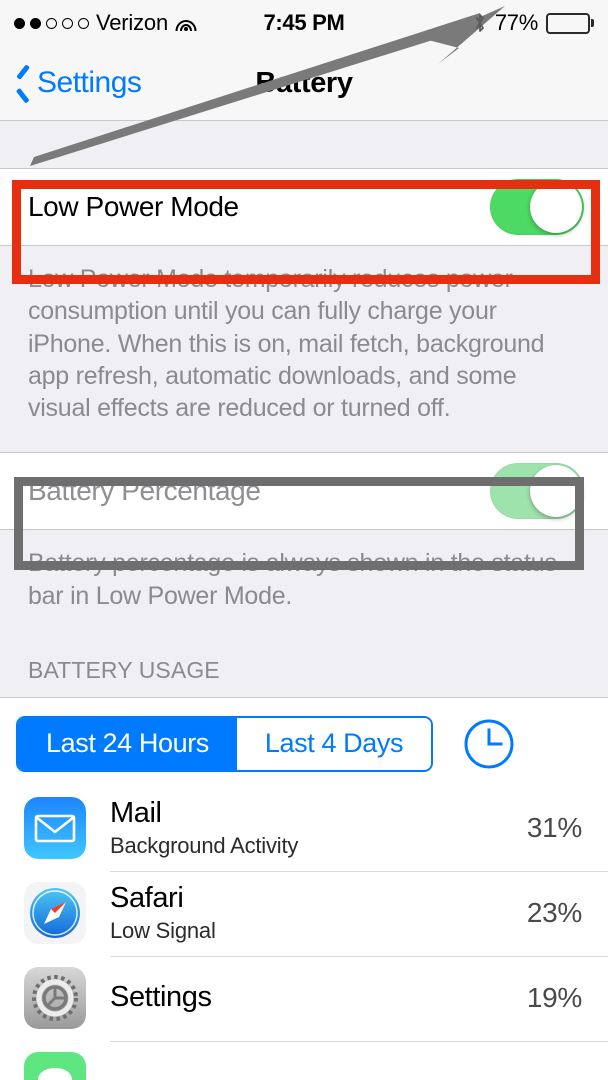  I want to click on status-bar-right: 77%, so click(533, 23).